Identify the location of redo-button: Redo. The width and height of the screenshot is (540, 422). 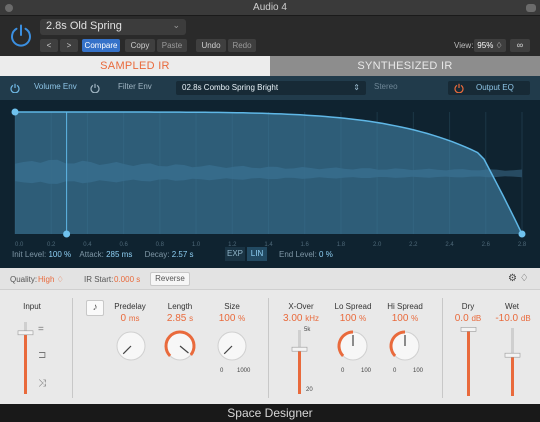
(242, 45).